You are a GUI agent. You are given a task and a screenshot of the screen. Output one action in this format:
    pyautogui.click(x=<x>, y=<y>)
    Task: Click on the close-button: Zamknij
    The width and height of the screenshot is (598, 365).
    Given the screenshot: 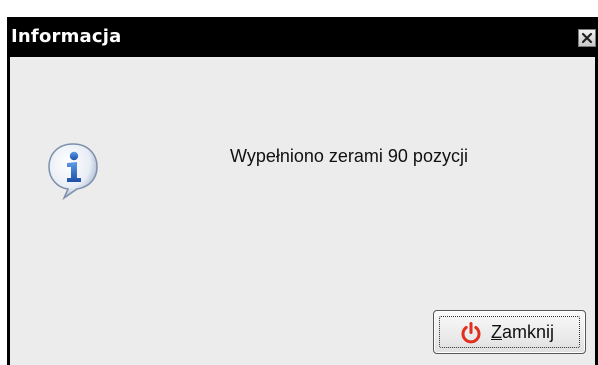 What is the action you would take?
    pyautogui.click(x=509, y=332)
    